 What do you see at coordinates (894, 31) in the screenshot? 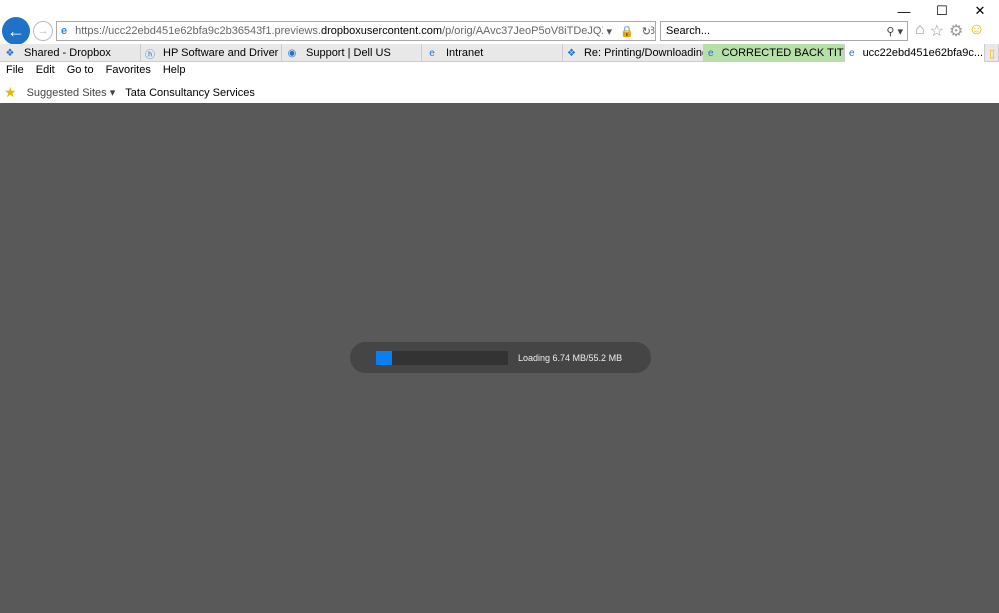
I see `search-icon: ⚲ ▾` at bounding box center [894, 31].